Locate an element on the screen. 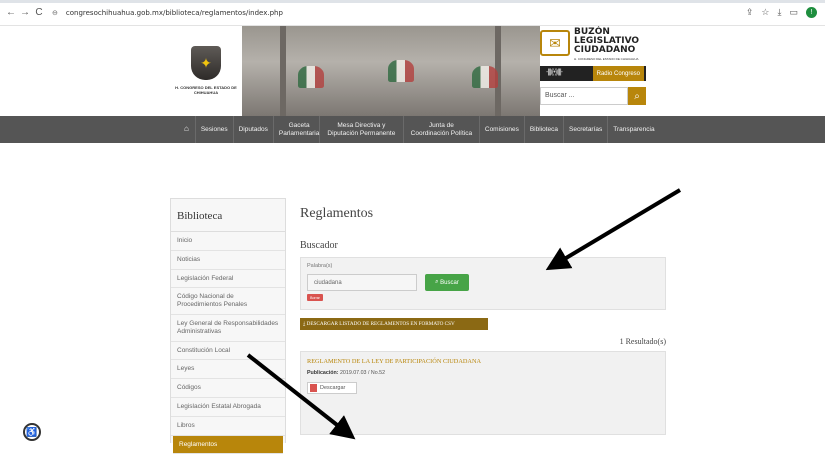 This screenshot has height=454, width=825. keyword-input: ciudadana is located at coordinates (362, 282).